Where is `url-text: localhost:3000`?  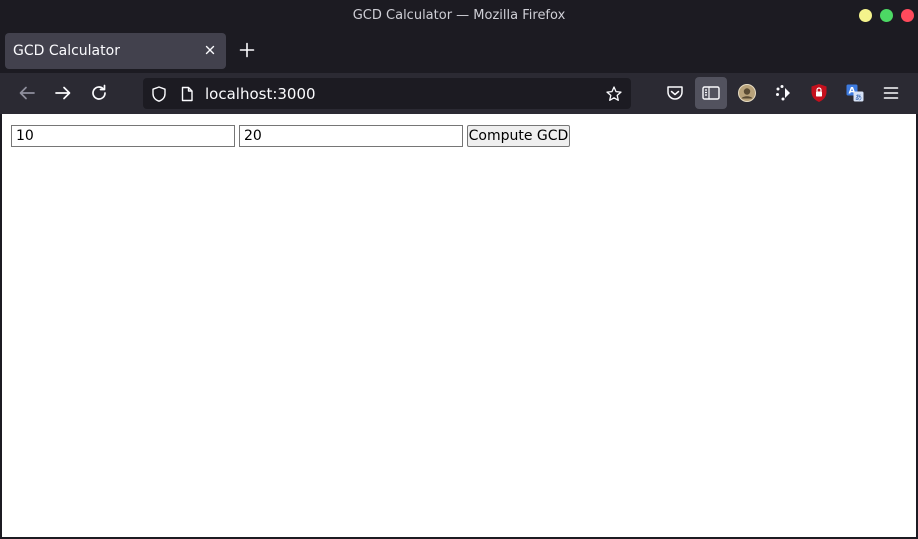 url-text: localhost:3000 is located at coordinates (260, 94).